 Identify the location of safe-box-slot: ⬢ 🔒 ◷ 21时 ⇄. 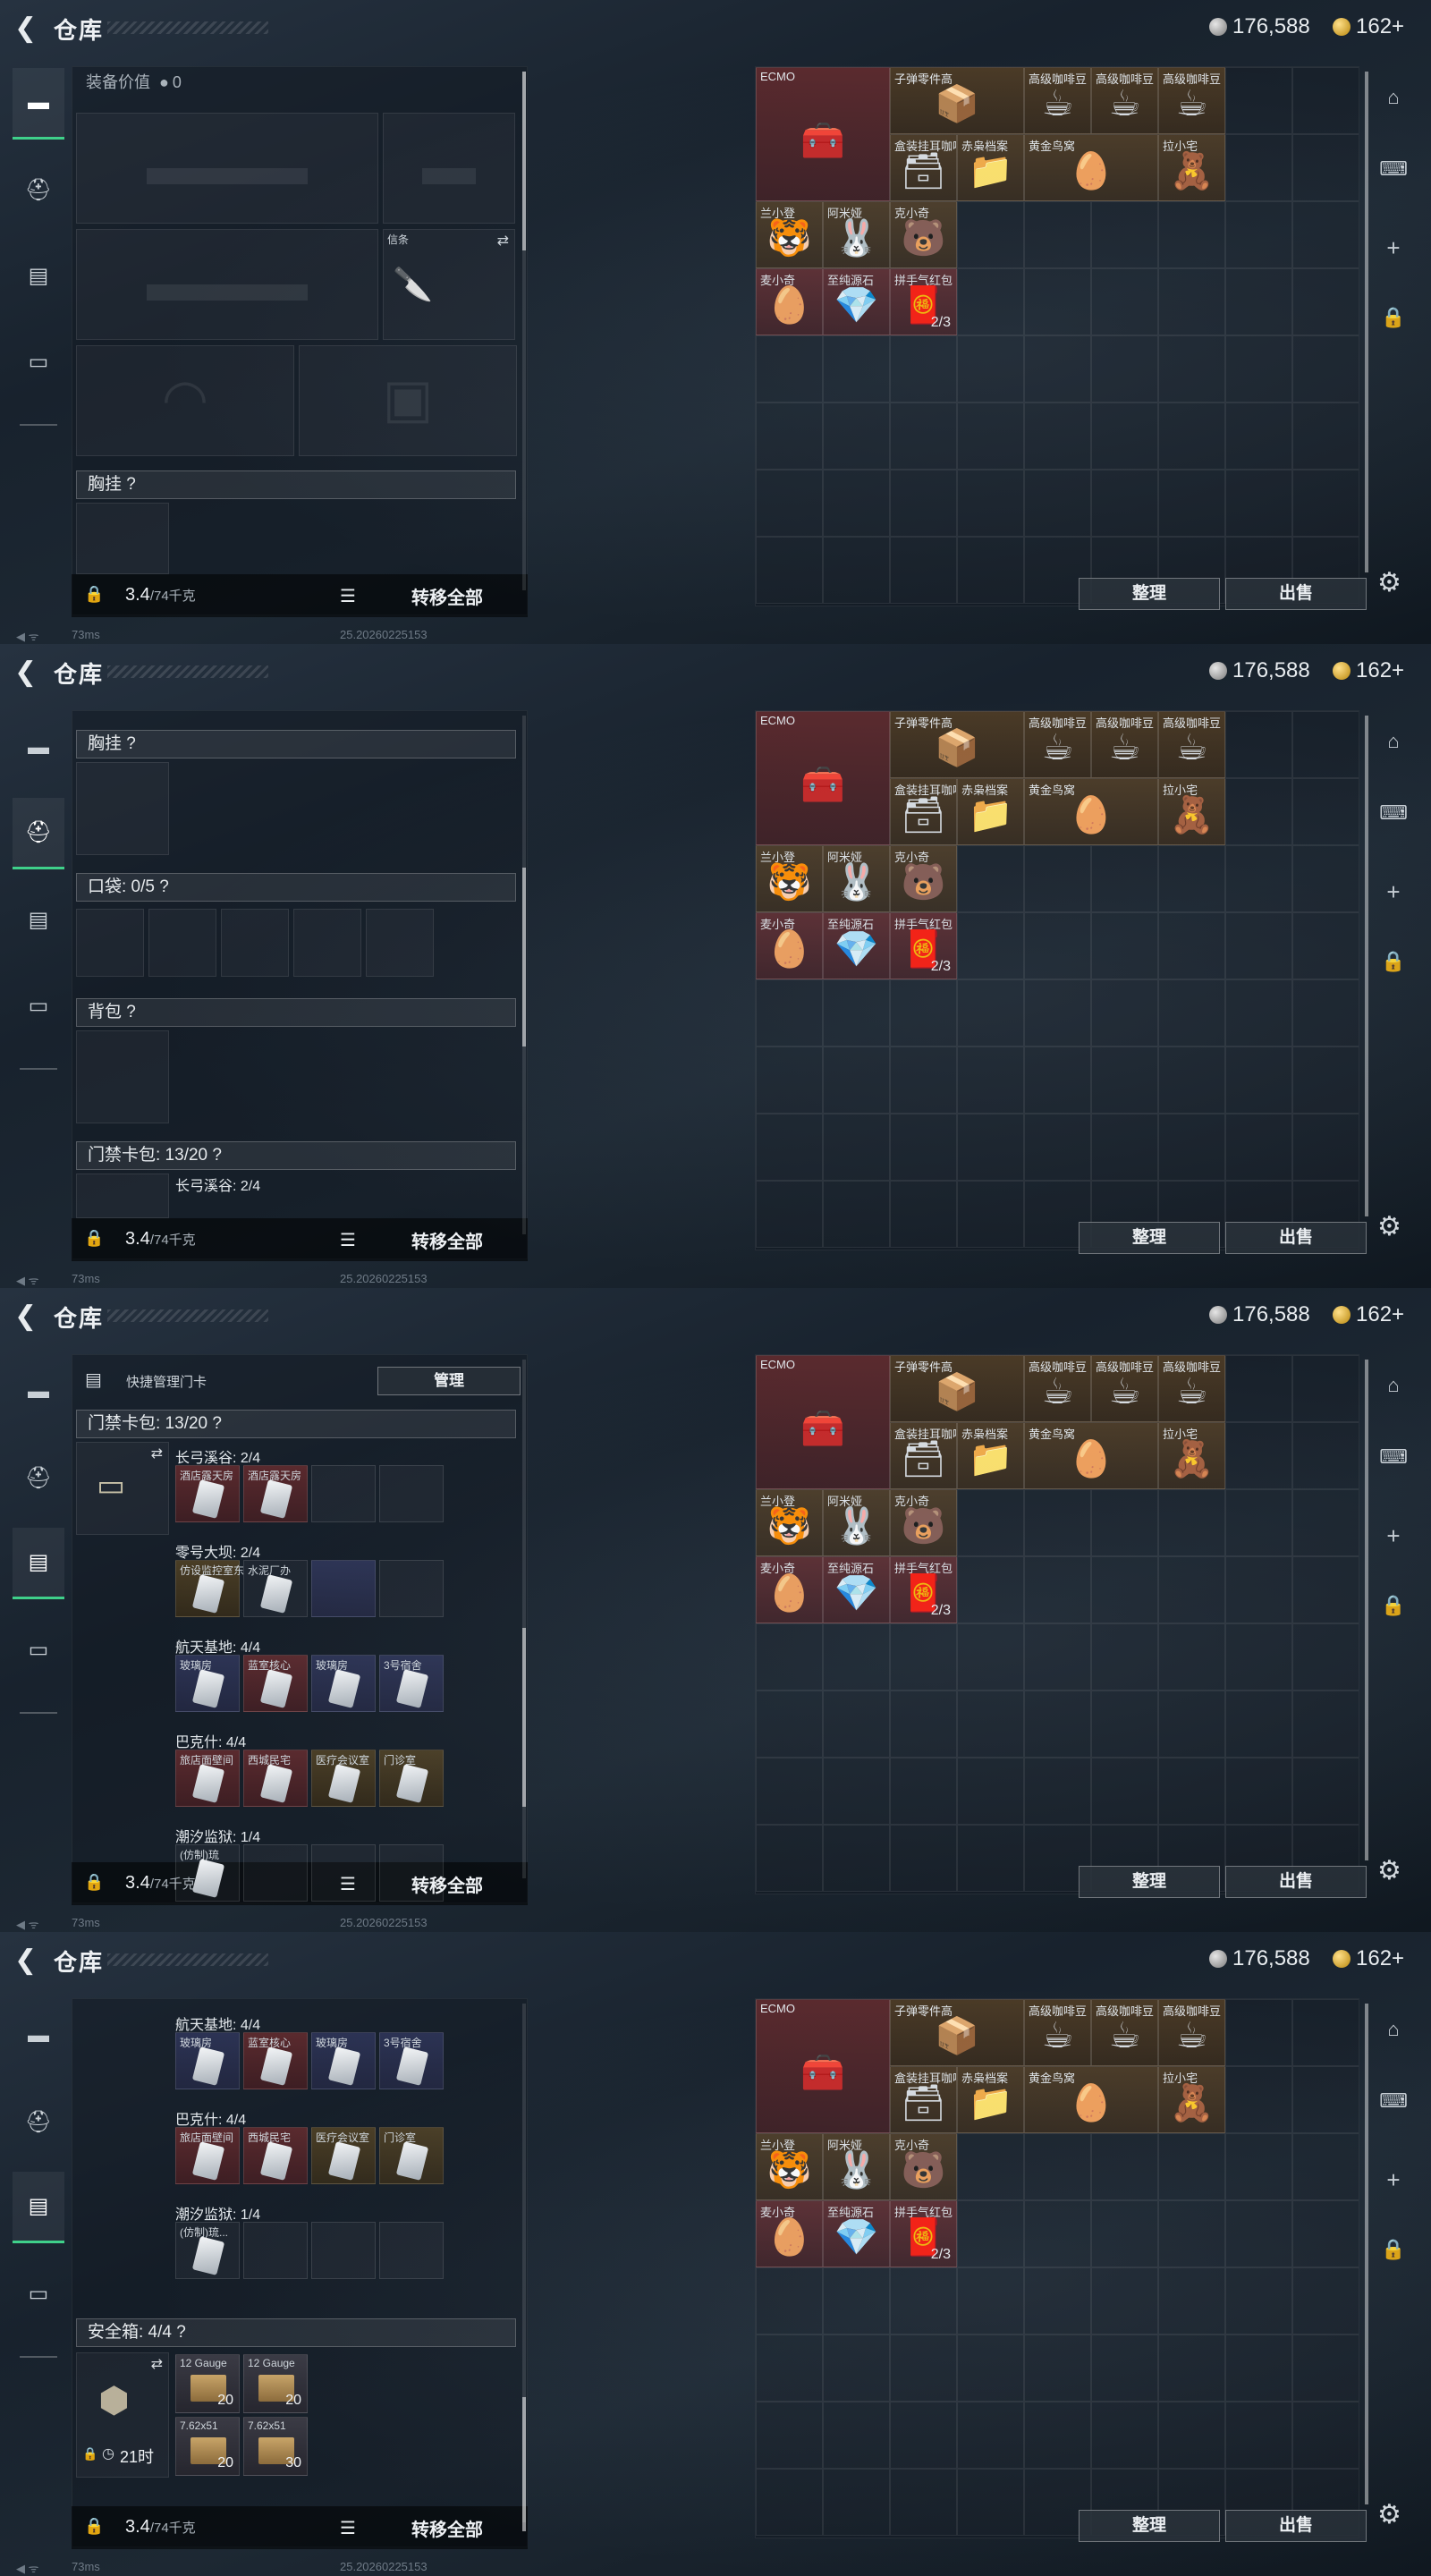
(123, 2415).